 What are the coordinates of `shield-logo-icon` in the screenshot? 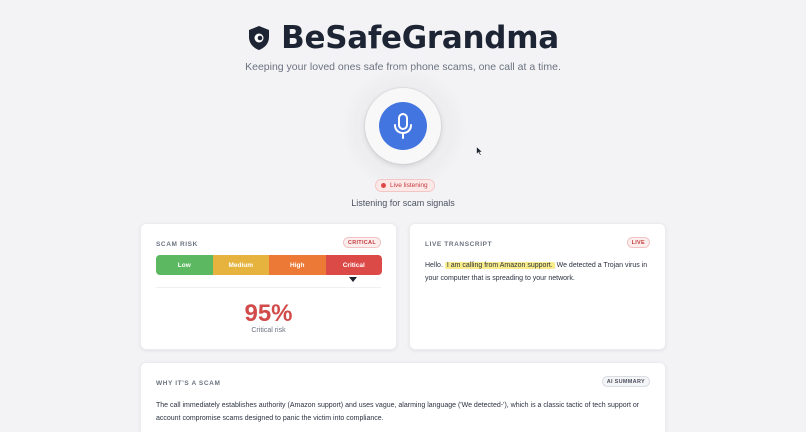 It's located at (259, 38).